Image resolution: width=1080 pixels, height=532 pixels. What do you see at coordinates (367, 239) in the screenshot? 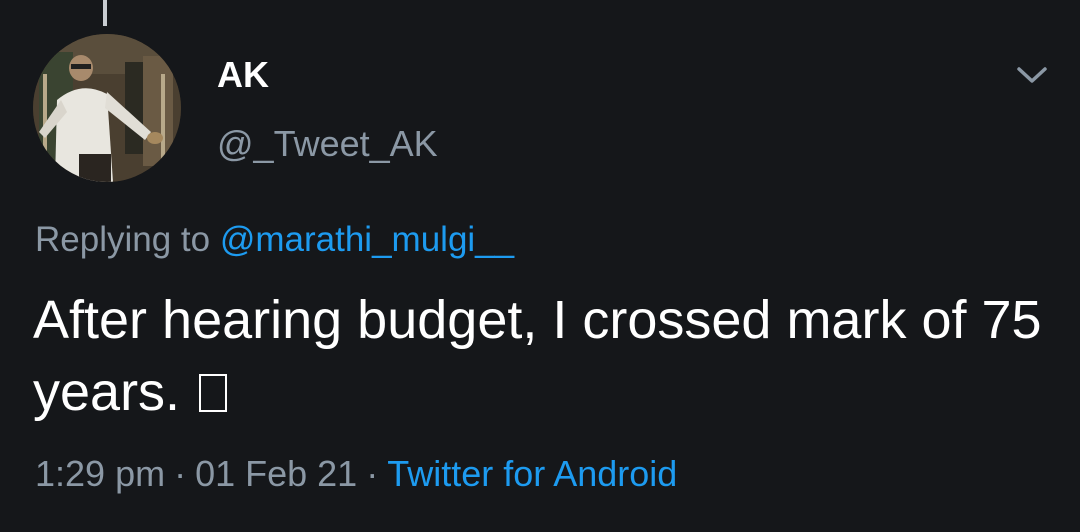
I see `reply-mention-link: @marathi_mulgi__` at bounding box center [367, 239].